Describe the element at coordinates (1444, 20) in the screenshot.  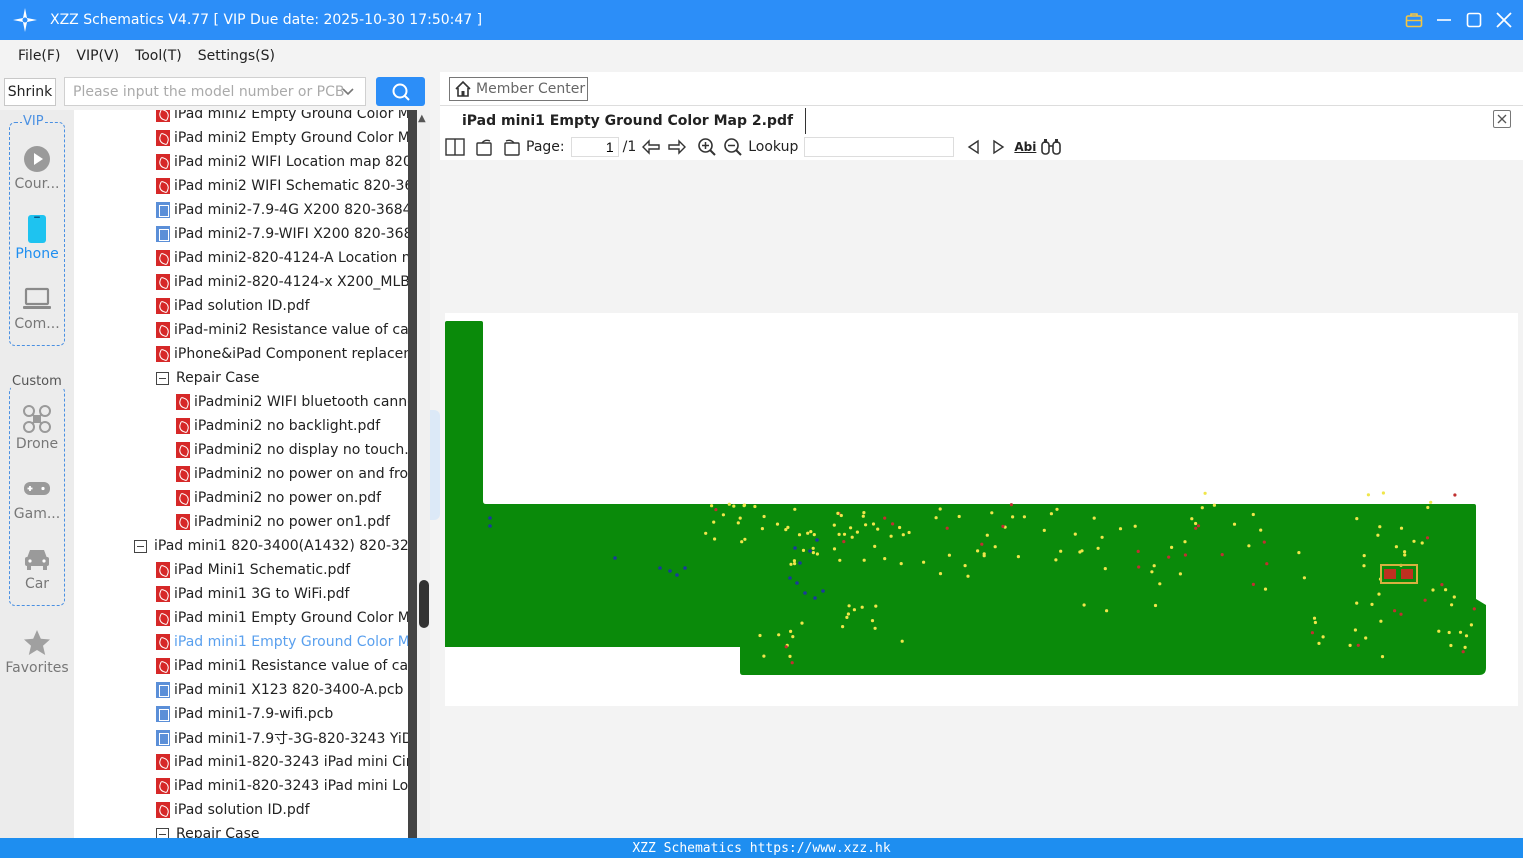
I see `minimize-icon` at that location.